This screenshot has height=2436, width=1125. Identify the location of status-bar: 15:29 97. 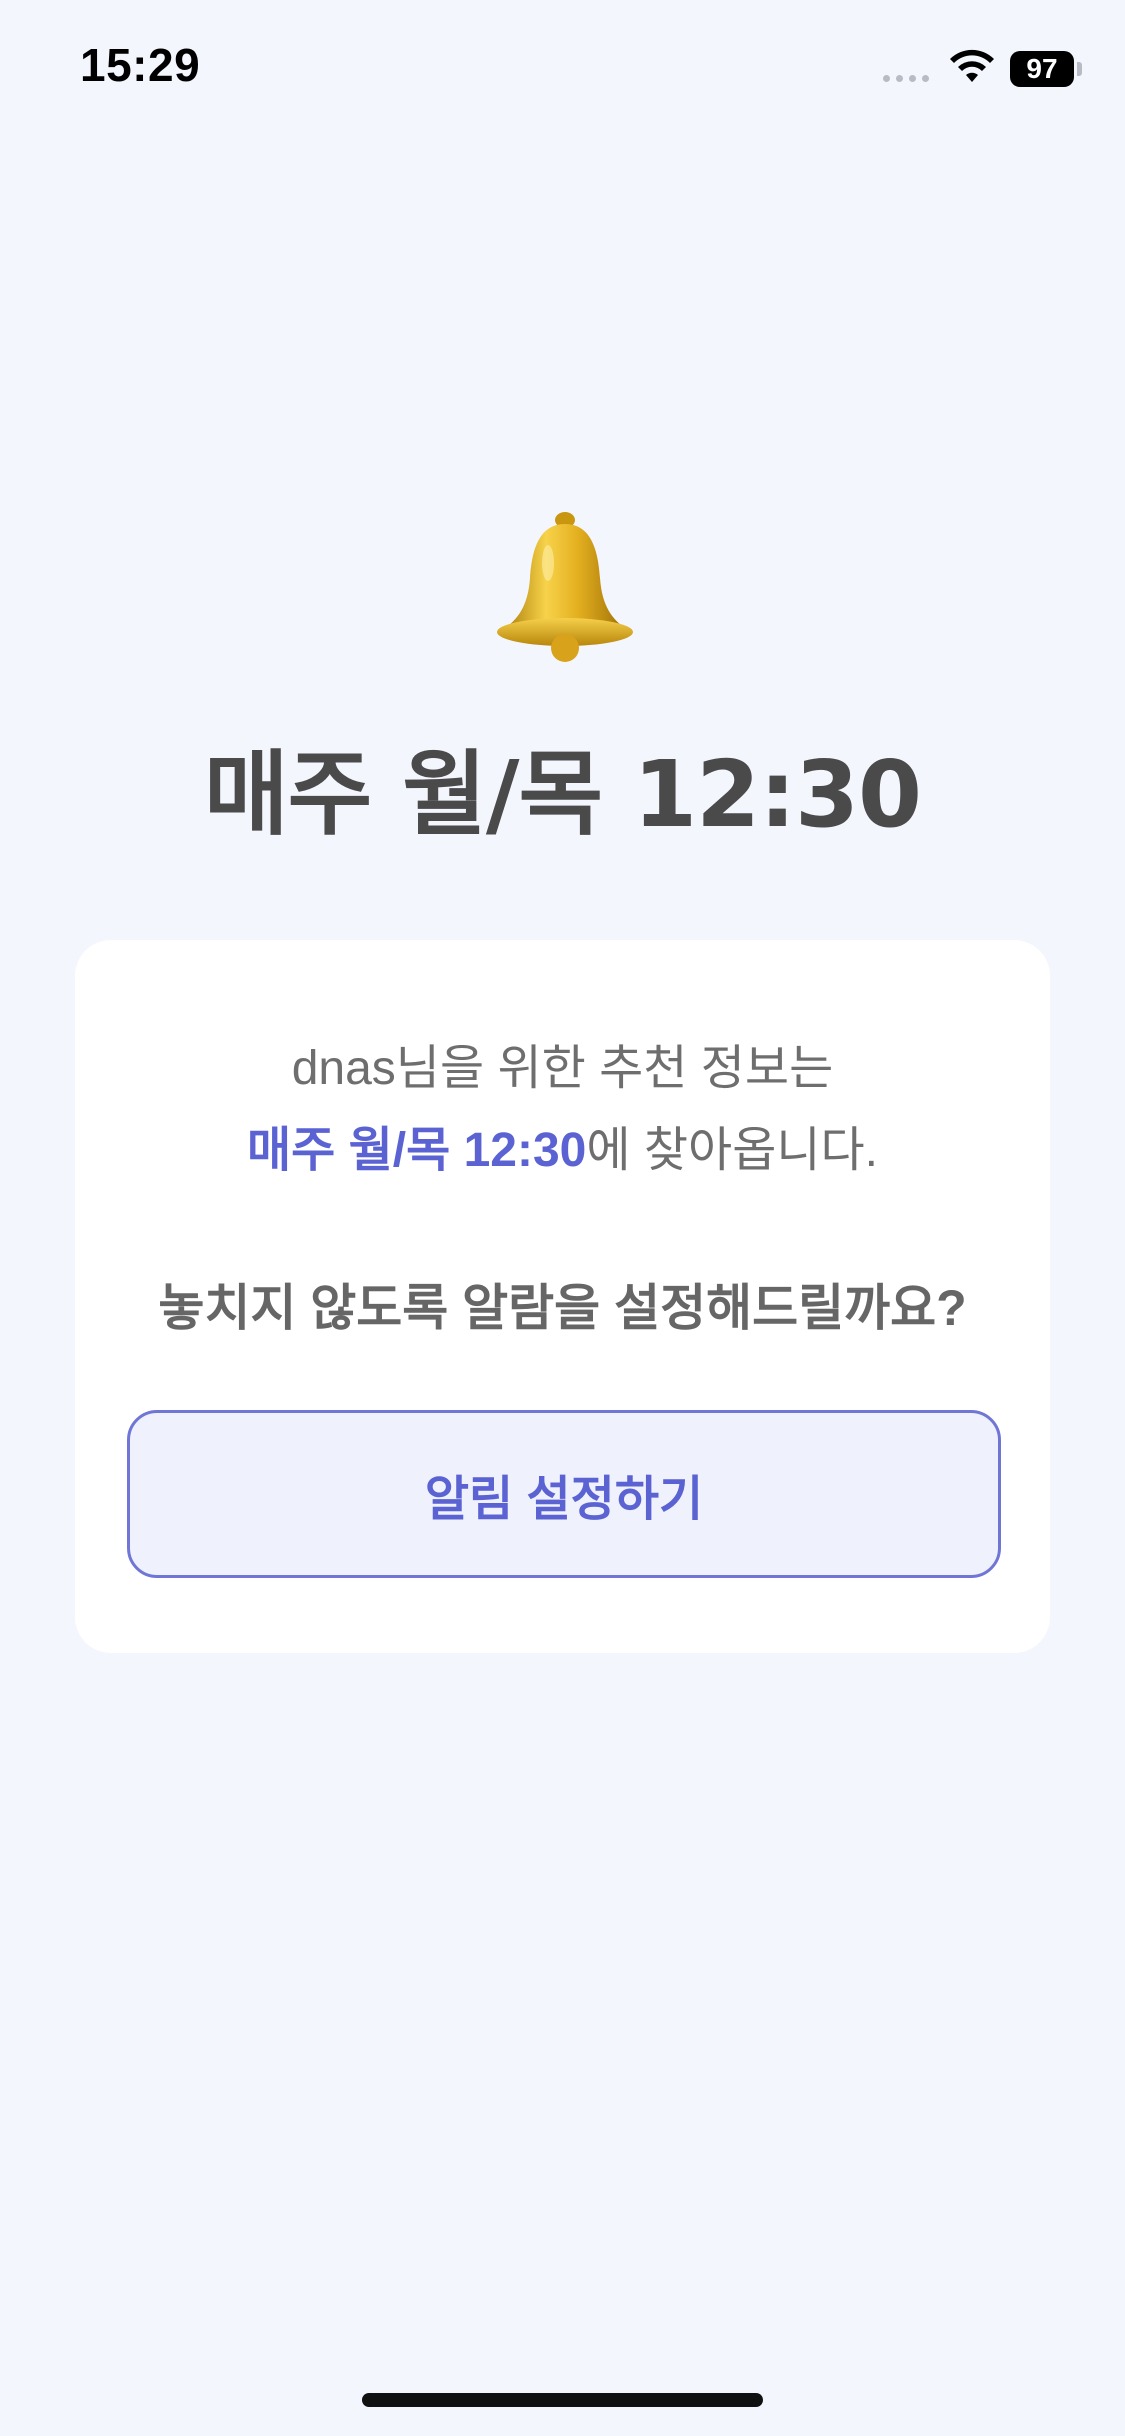
(562, 70).